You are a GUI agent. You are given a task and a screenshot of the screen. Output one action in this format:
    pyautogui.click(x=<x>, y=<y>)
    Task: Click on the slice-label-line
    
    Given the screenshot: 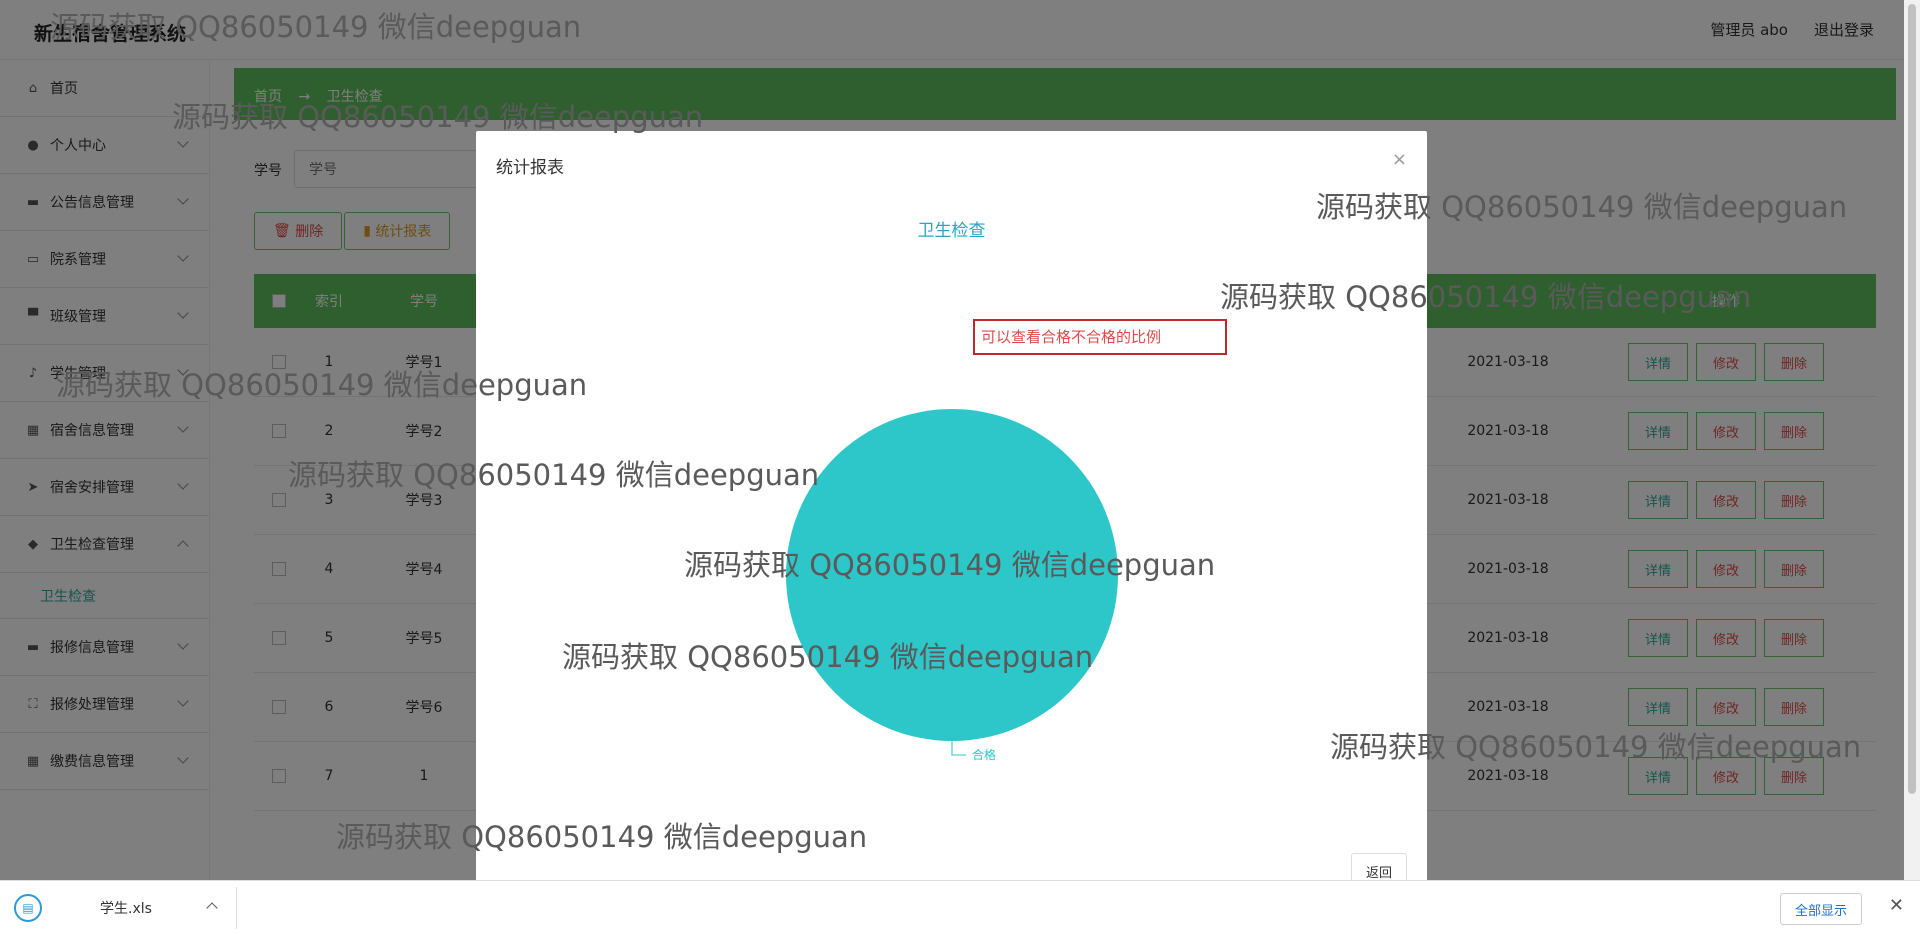 What is the action you would take?
    pyautogui.click(x=958, y=748)
    